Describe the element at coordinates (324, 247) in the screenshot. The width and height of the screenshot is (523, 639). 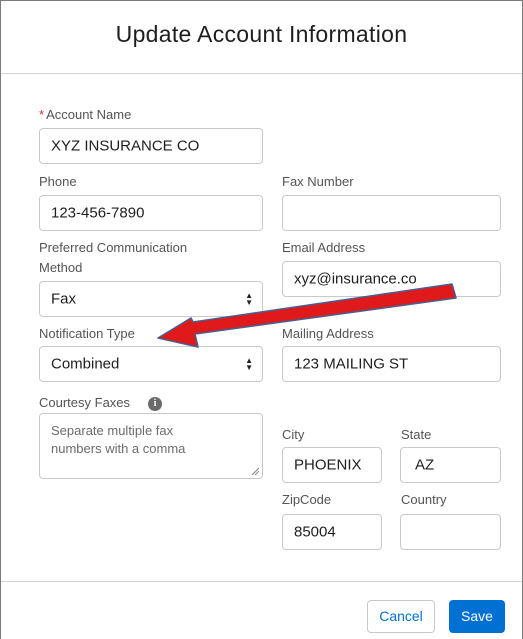
I see `email-label: Email Address` at that location.